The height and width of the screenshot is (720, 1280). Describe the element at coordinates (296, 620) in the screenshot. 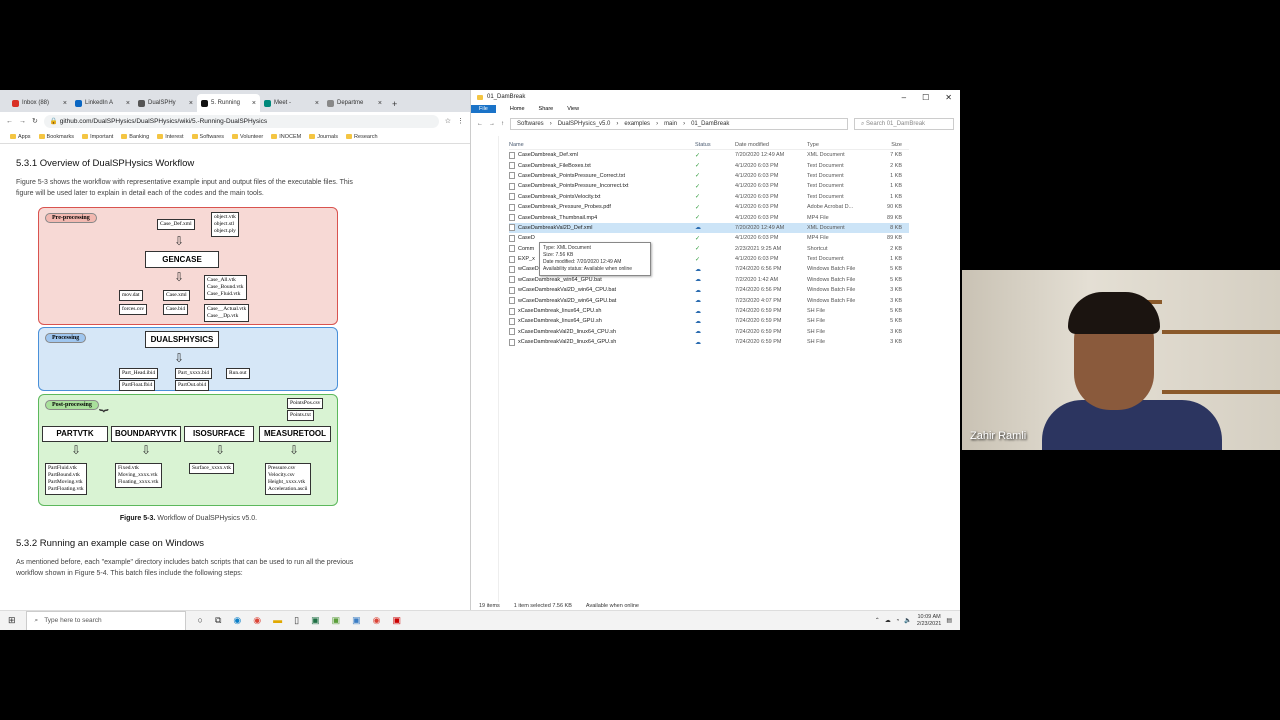

I see `notepad-icon: ▯` at that location.